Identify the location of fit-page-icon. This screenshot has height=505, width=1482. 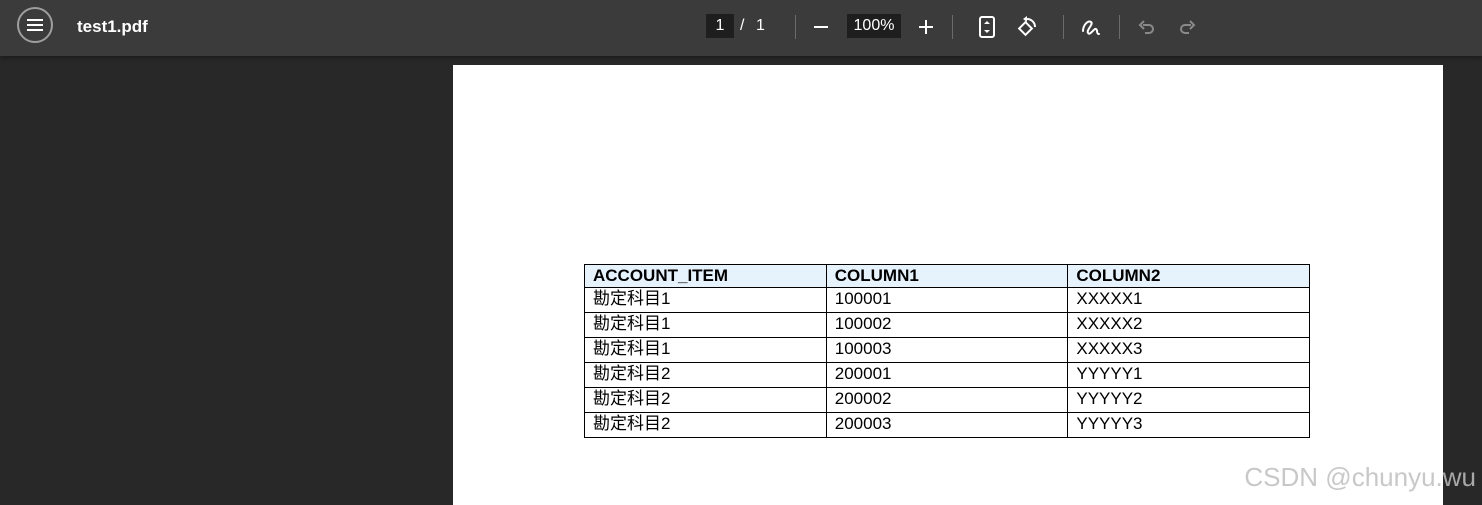
(987, 27).